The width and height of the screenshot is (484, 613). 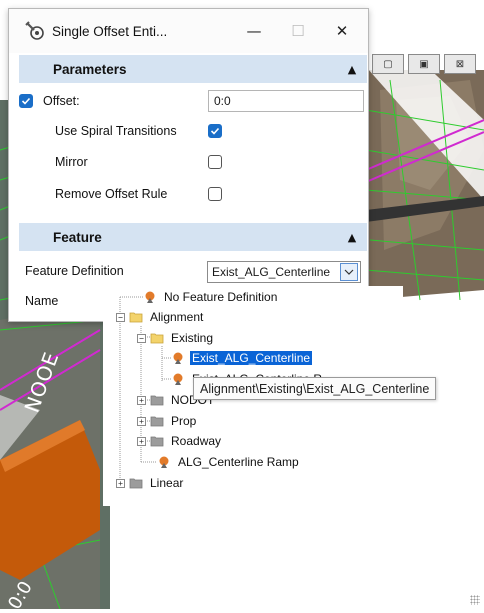 What do you see at coordinates (193, 69) in the screenshot?
I see `parameters-section-header: Parameters ▲` at bounding box center [193, 69].